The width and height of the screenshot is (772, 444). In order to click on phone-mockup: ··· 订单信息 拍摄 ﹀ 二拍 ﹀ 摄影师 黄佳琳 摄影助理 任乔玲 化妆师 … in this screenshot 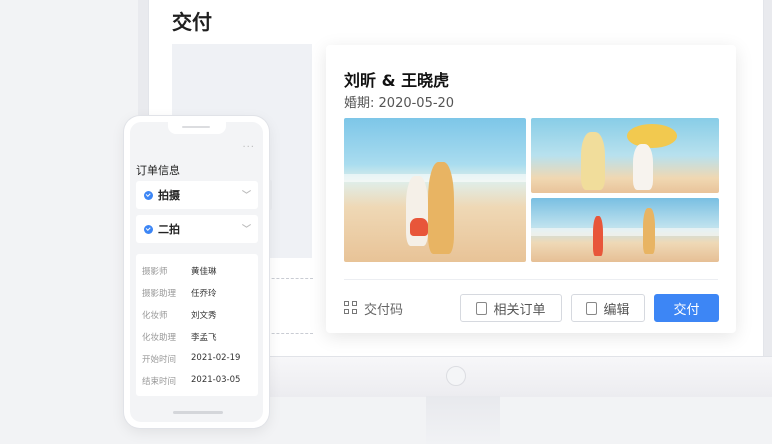, I will do `click(196, 272)`.